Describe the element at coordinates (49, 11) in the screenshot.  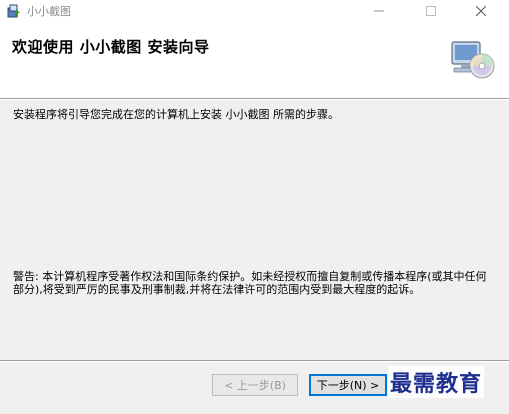
I see `window-title: 小小截图` at that location.